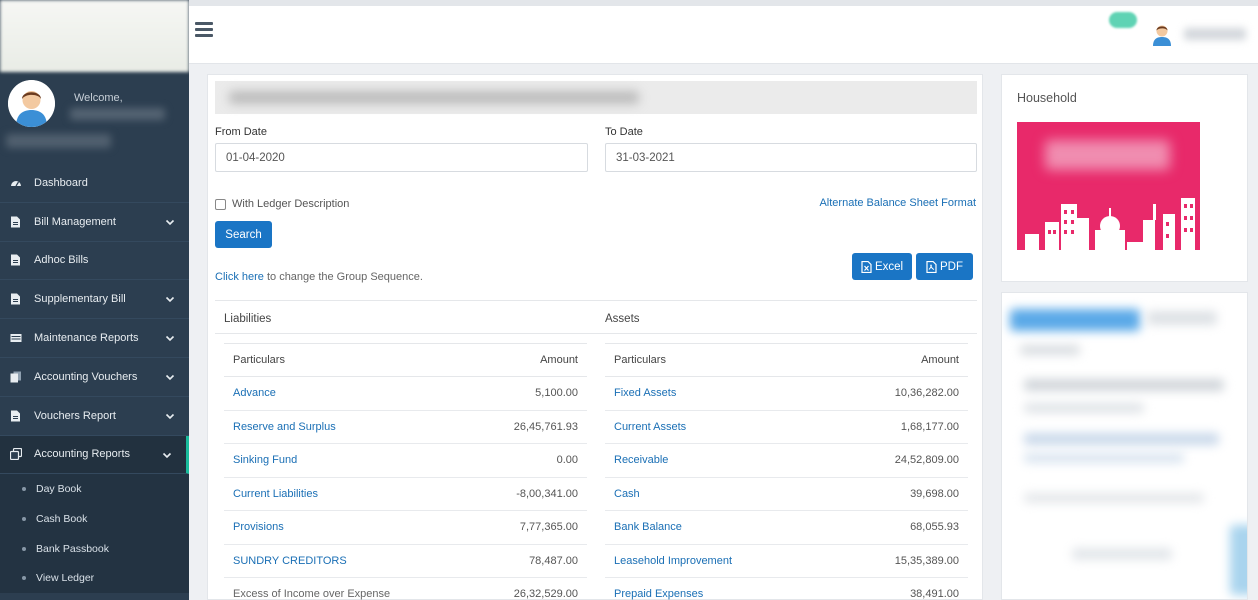 This screenshot has height=600, width=1258. Describe the element at coordinates (931, 266) in the screenshot. I see `pdf-file-icon` at that location.